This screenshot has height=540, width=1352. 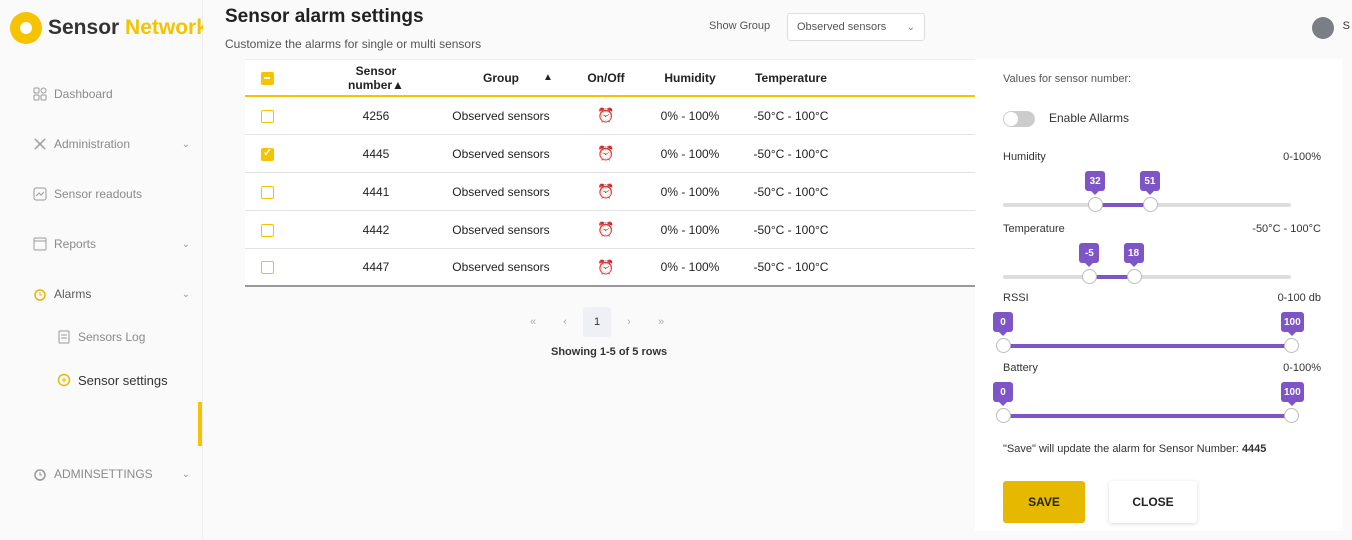 What do you see at coordinates (690, 77) in the screenshot?
I see `column-humidity: Humidity` at bounding box center [690, 77].